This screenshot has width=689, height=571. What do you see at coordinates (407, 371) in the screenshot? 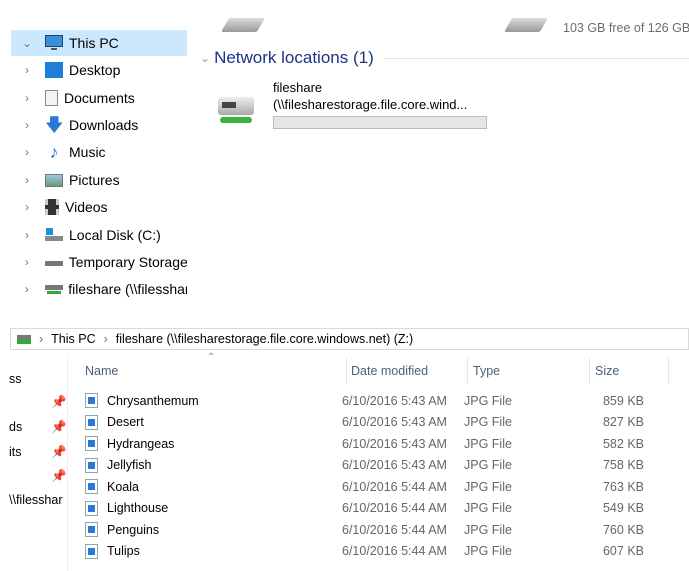
I see `column-header-date-modified: Date modified` at bounding box center [407, 371].